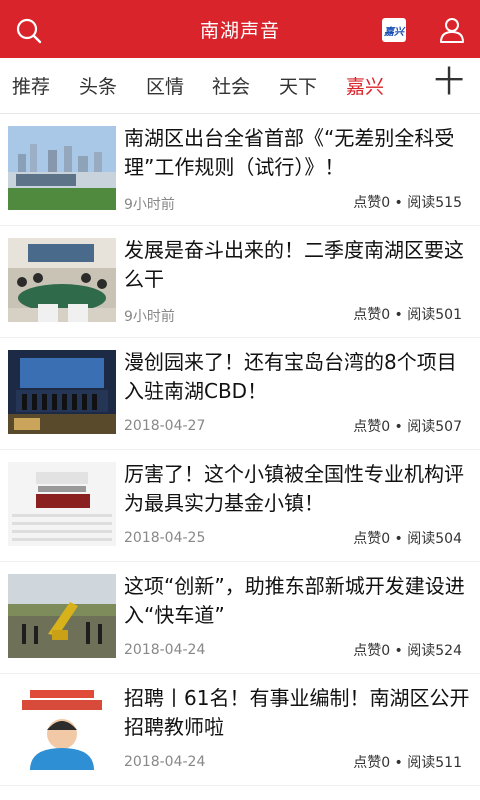 This screenshot has width=480, height=800. I want to click on tab-society: 社会, so click(231, 85).